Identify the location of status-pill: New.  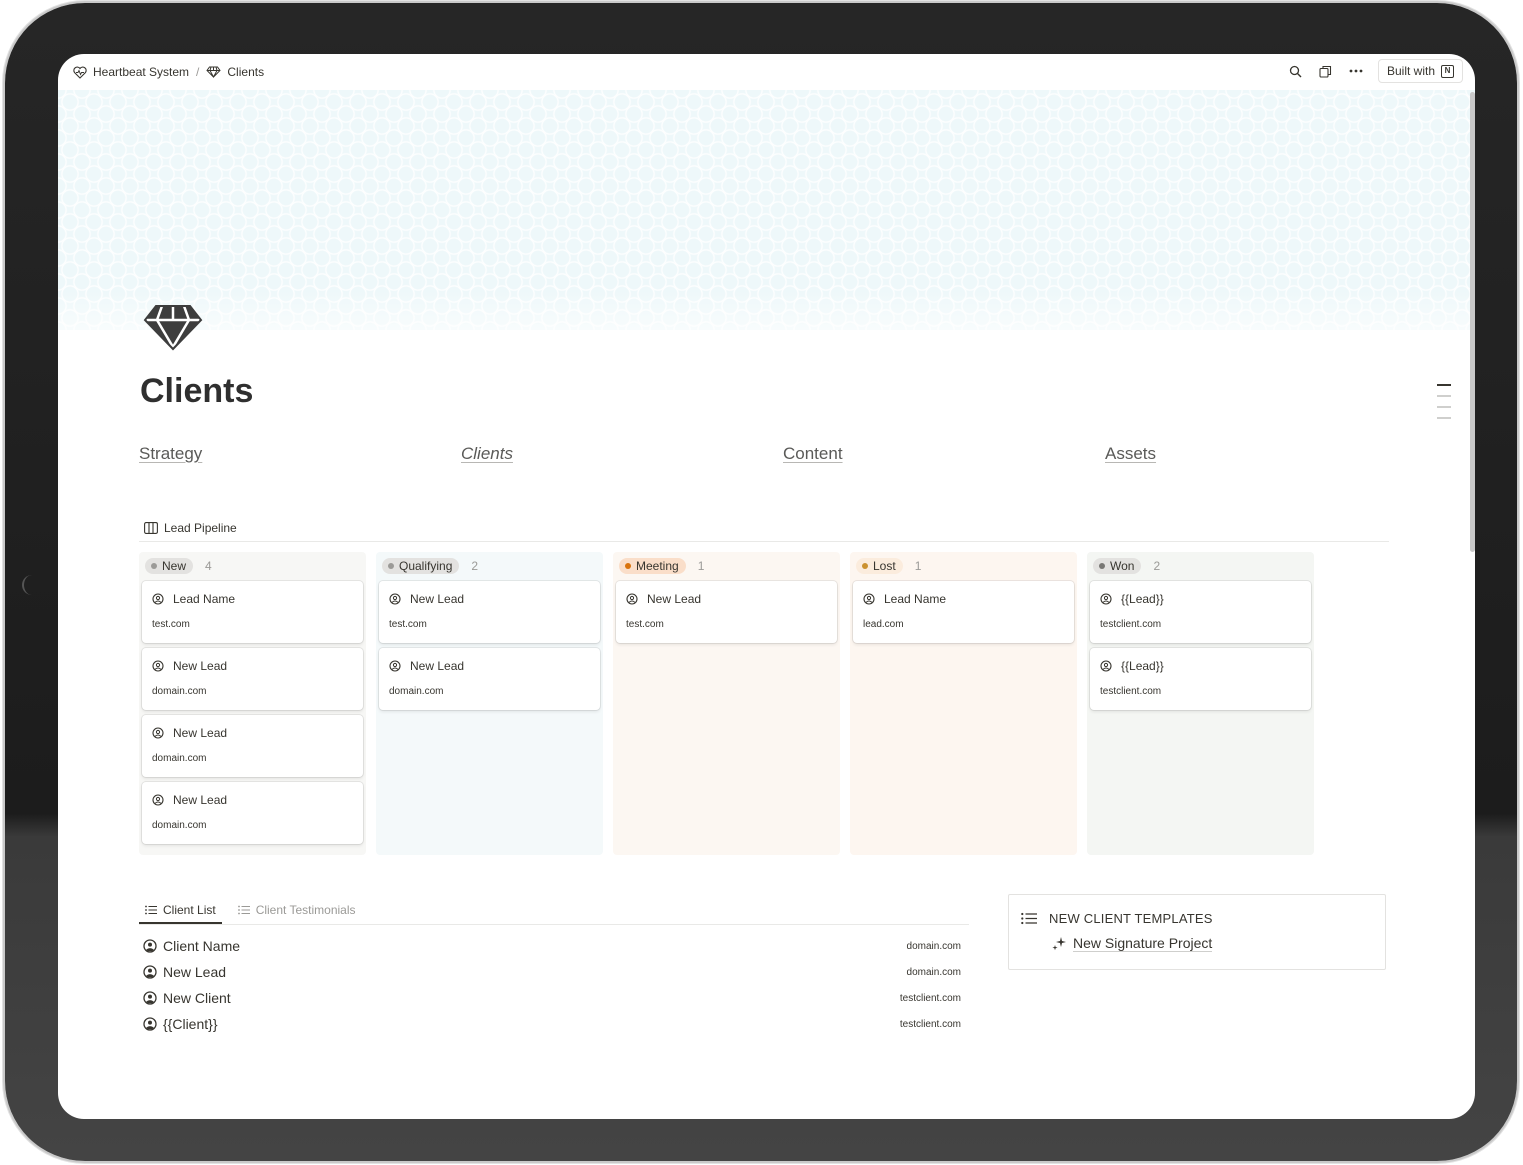
(169, 566).